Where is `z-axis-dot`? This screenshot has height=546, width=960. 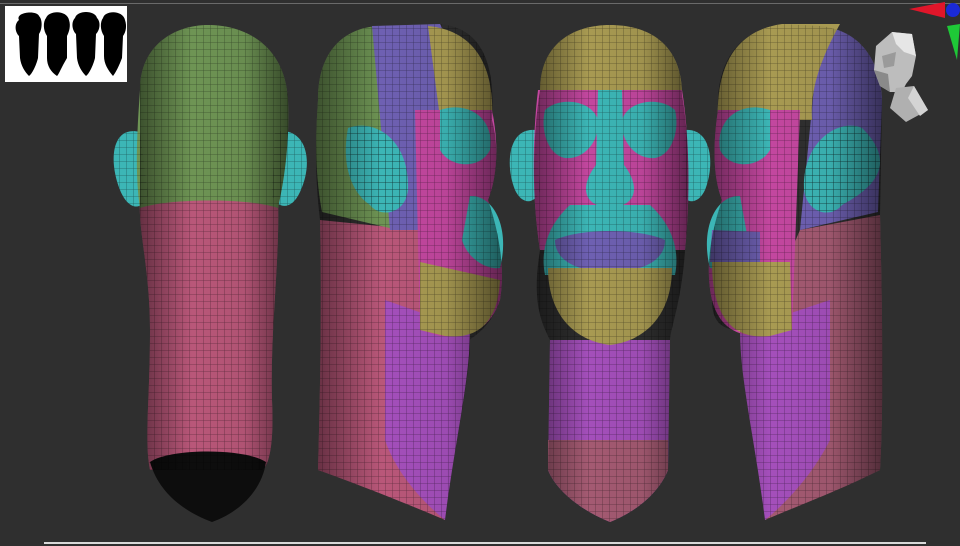 z-axis-dot is located at coordinates (953, 10).